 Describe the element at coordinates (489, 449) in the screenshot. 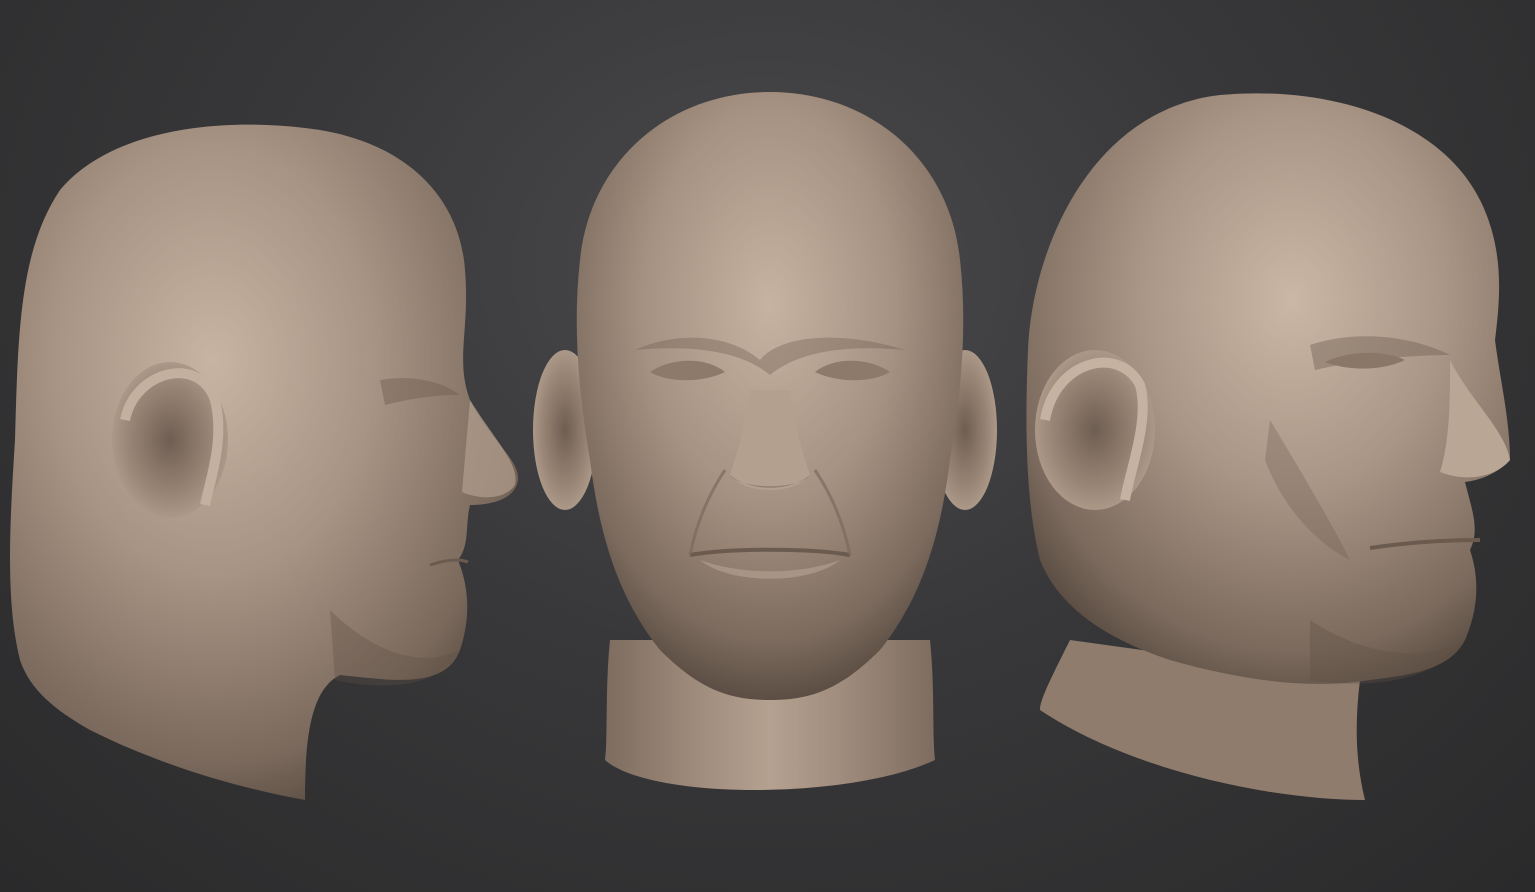

I see `left-nose` at that location.